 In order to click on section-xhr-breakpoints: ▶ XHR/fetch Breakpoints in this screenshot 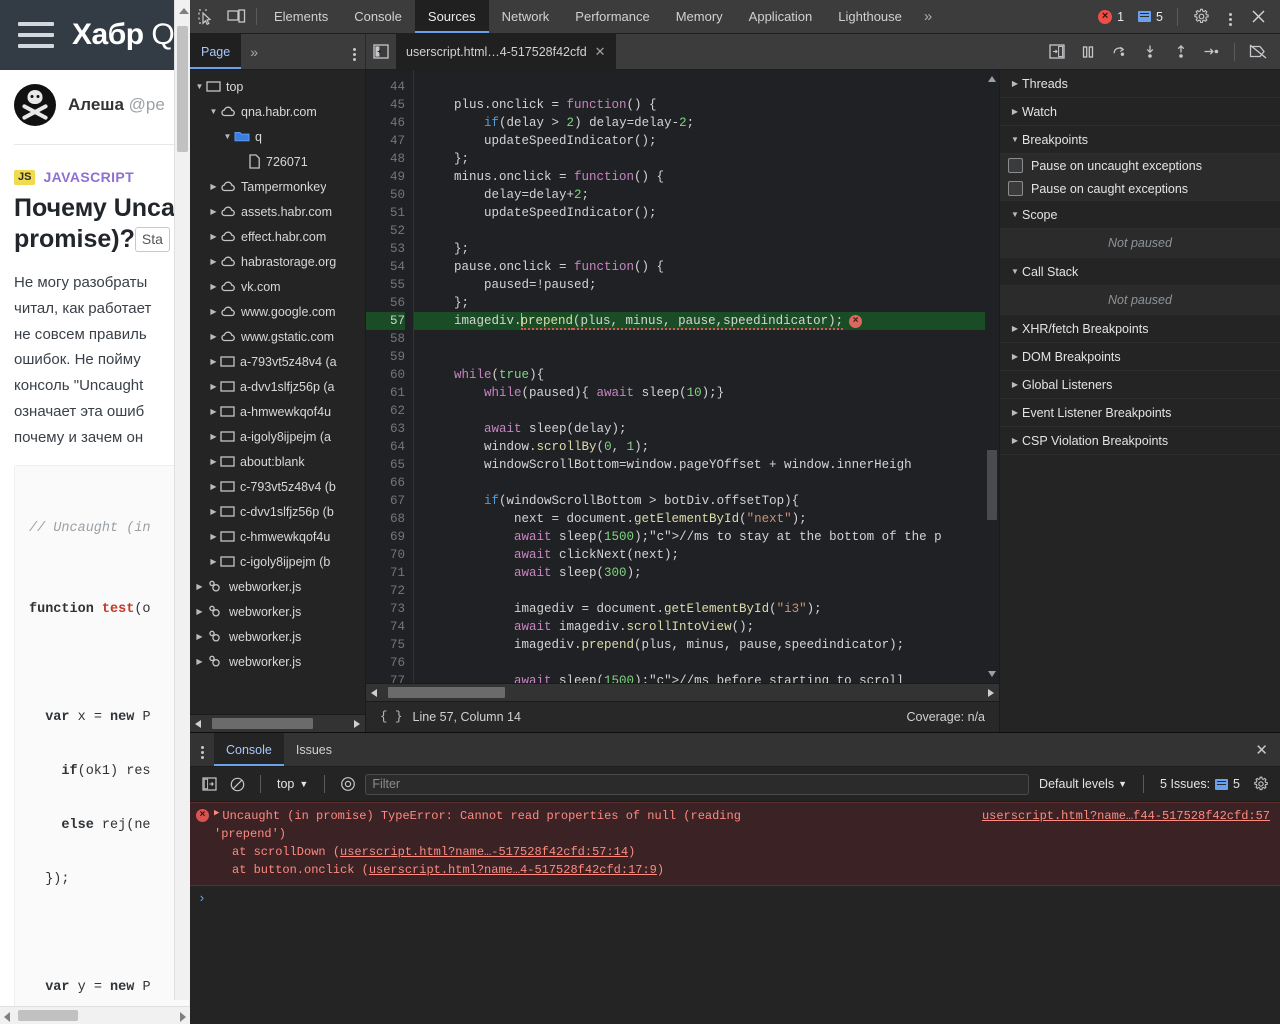, I will do `click(1140, 329)`.